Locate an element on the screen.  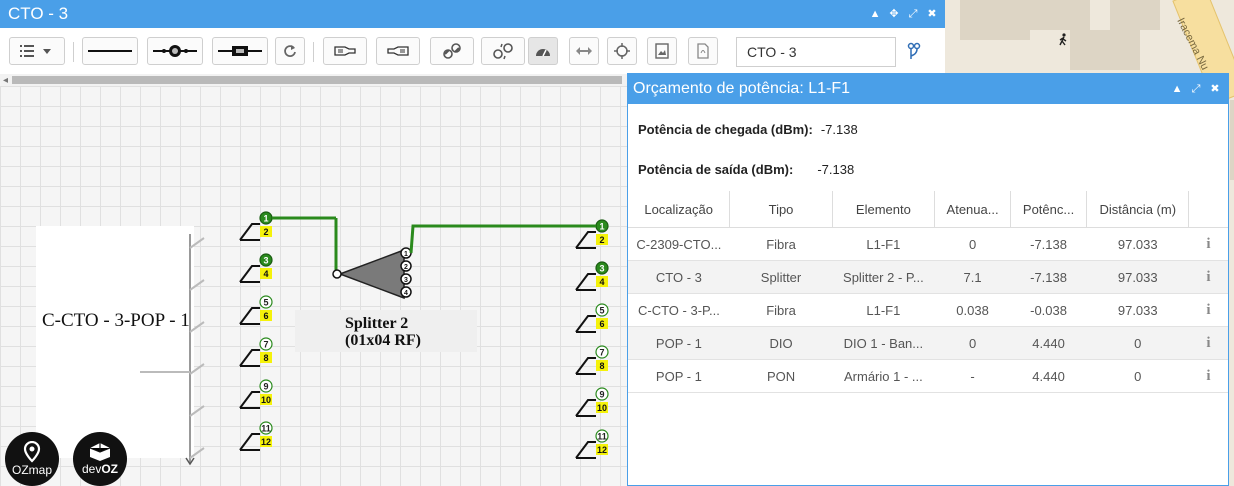
connector-left-icon is located at coordinates (345, 51).